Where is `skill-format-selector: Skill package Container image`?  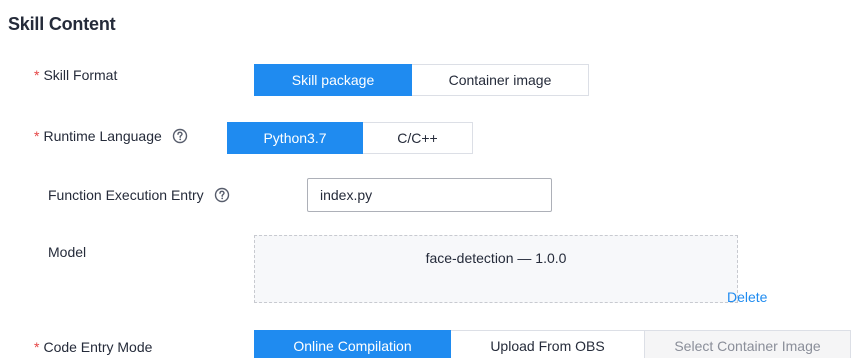 skill-format-selector: Skill package Container image is located at coordinates (421, 80).